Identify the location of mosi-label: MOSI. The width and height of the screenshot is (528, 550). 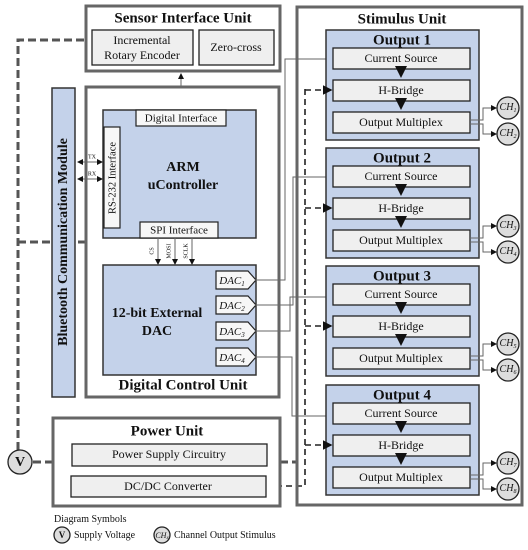
(169, 250).